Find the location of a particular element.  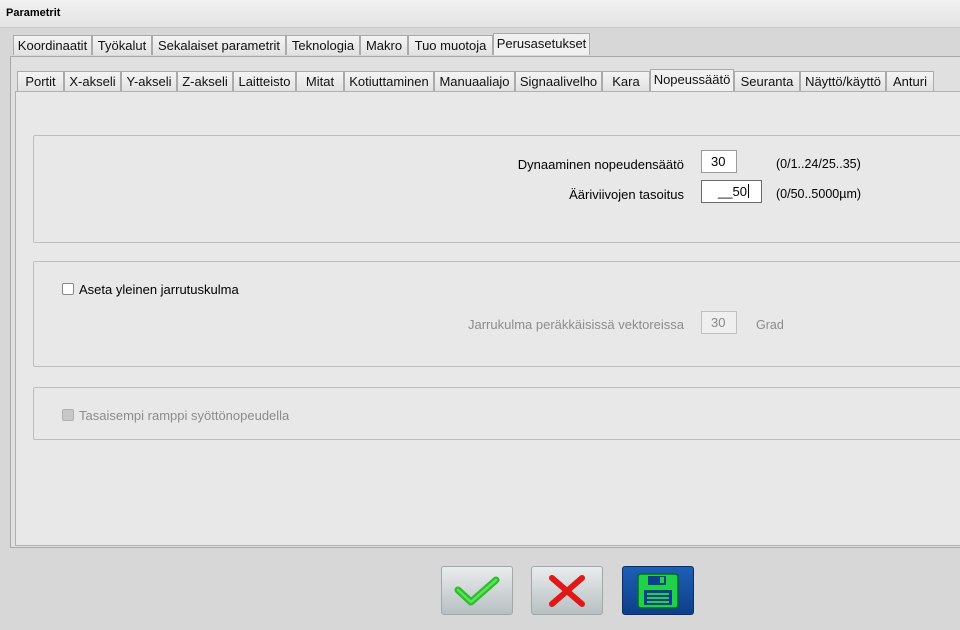

brake-angle-label: Jarrukulma peräkkäisissä vektoreissa is located at coordinates (575, 324).